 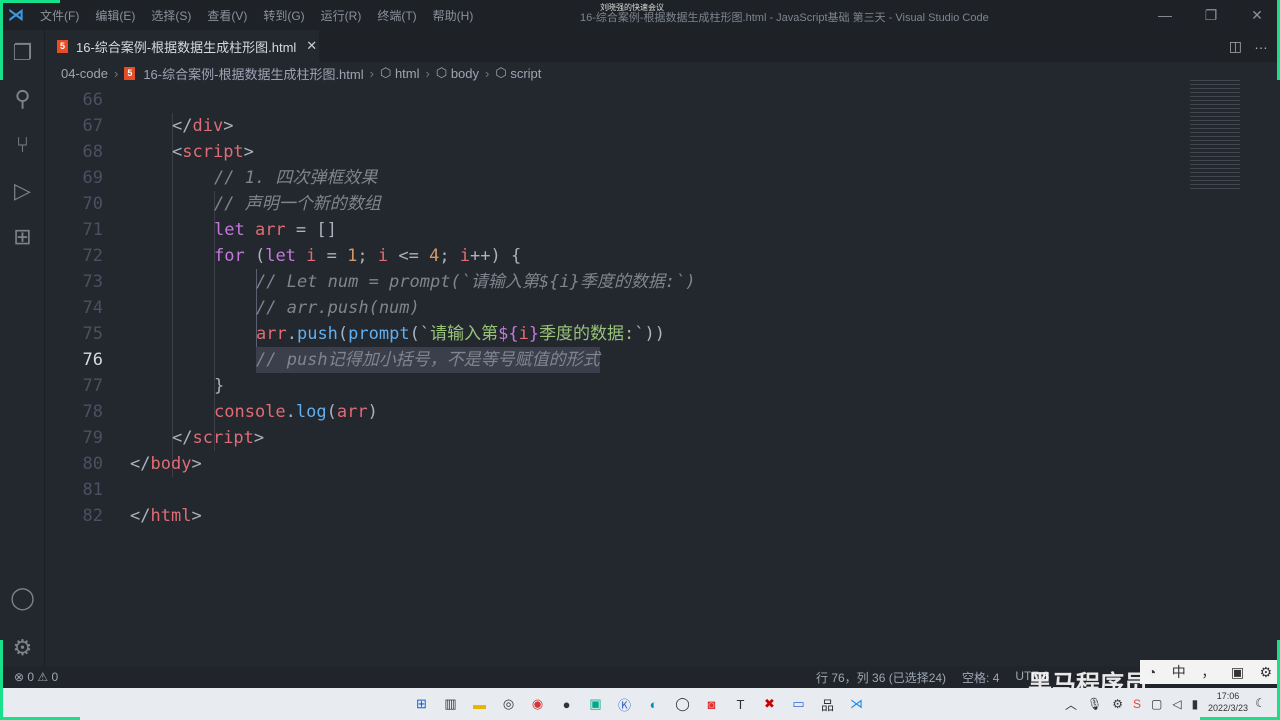 What do you see at coordinates (271, 334) in the screenshot?
I see `code-token: arr` at bounding box center [271, 334].